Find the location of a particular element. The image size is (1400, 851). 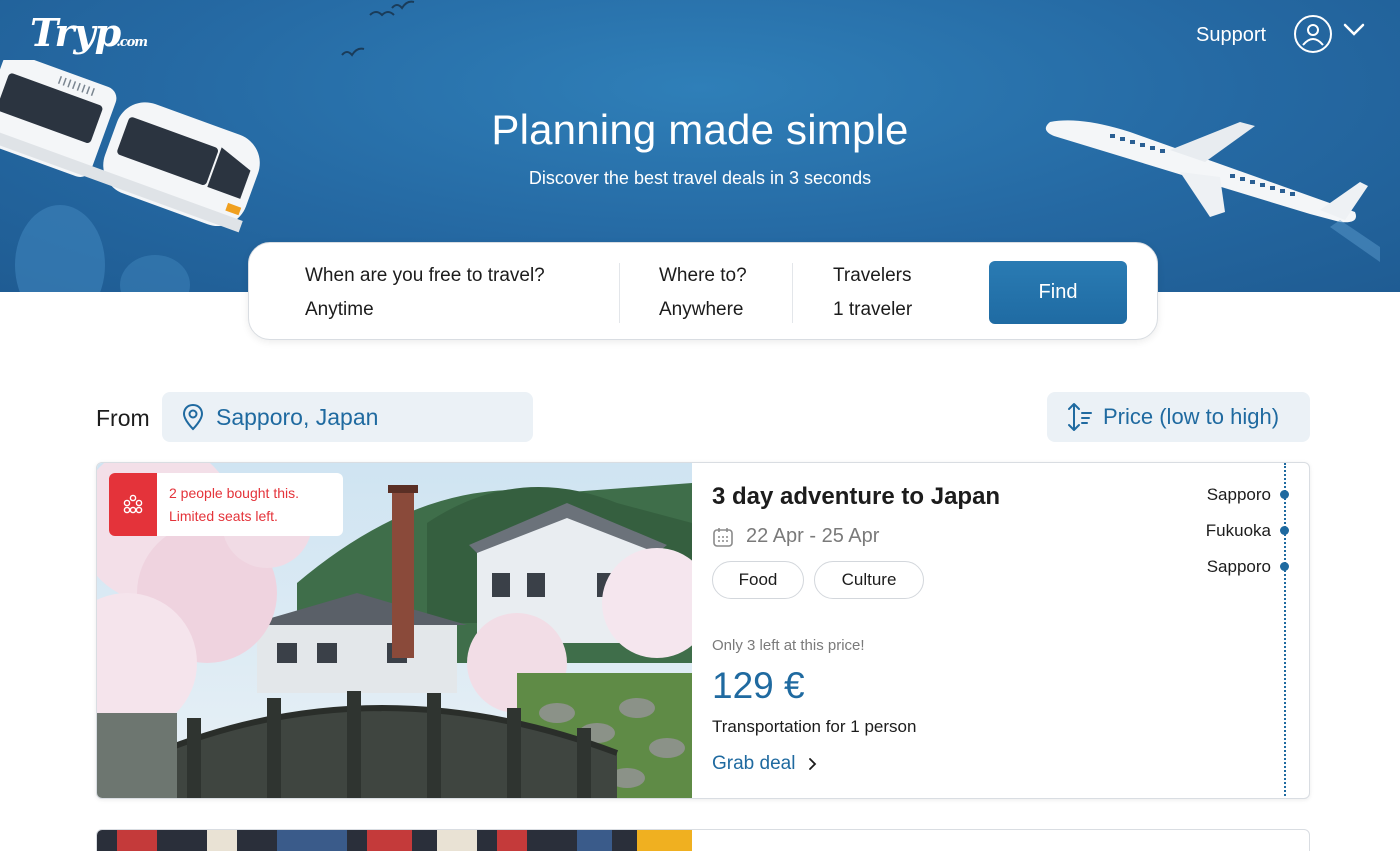

destination-field: Where to? Anywhere is located at coordinates (703, 293).